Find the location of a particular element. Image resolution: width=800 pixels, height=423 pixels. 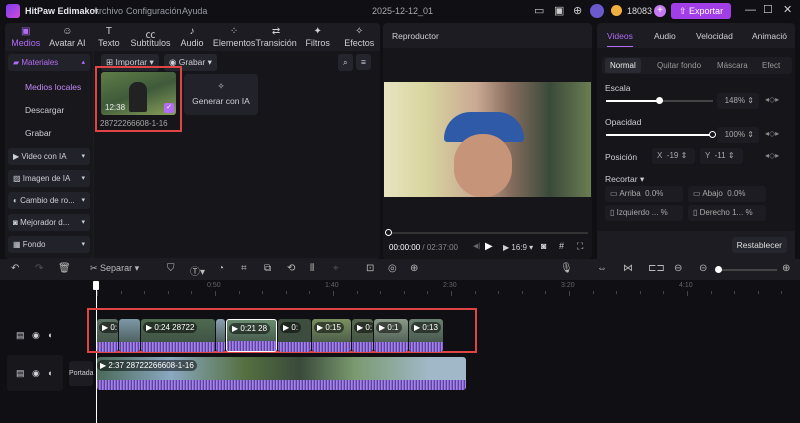

crop-top-input: ▭ Arriba 0.0% is located at coordinates (644, 194).